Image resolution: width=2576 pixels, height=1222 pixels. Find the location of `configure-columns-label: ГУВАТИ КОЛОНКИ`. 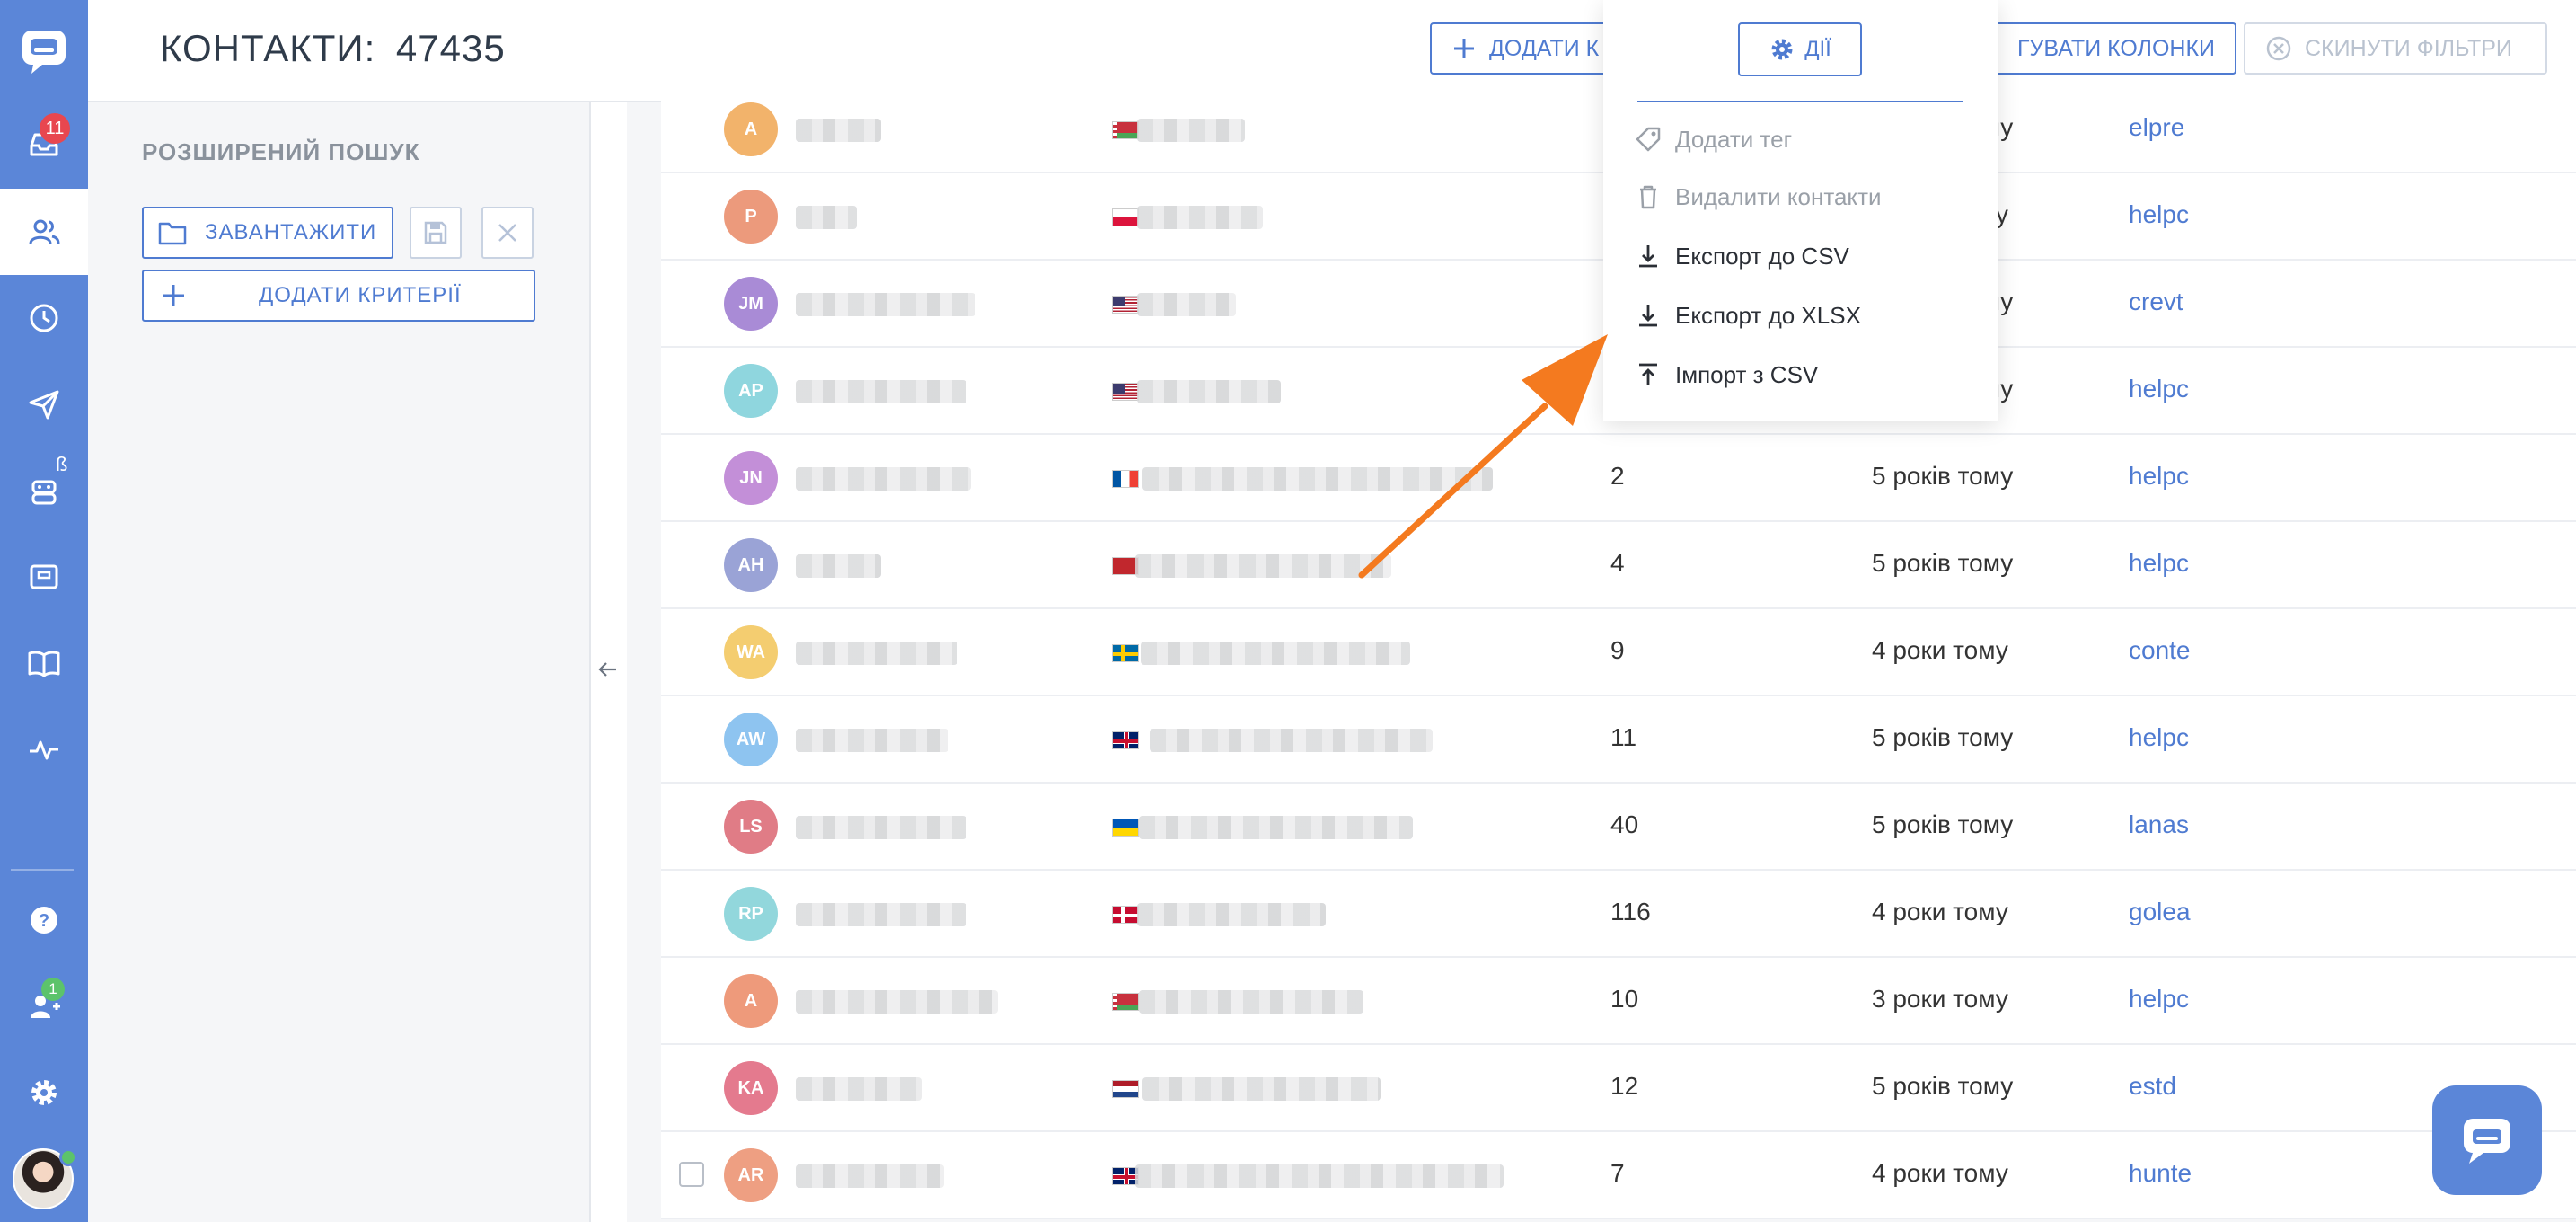

configure-columns-label: ГУВАТИ КОЛОНКИ is located at coordinates (2115, 48).